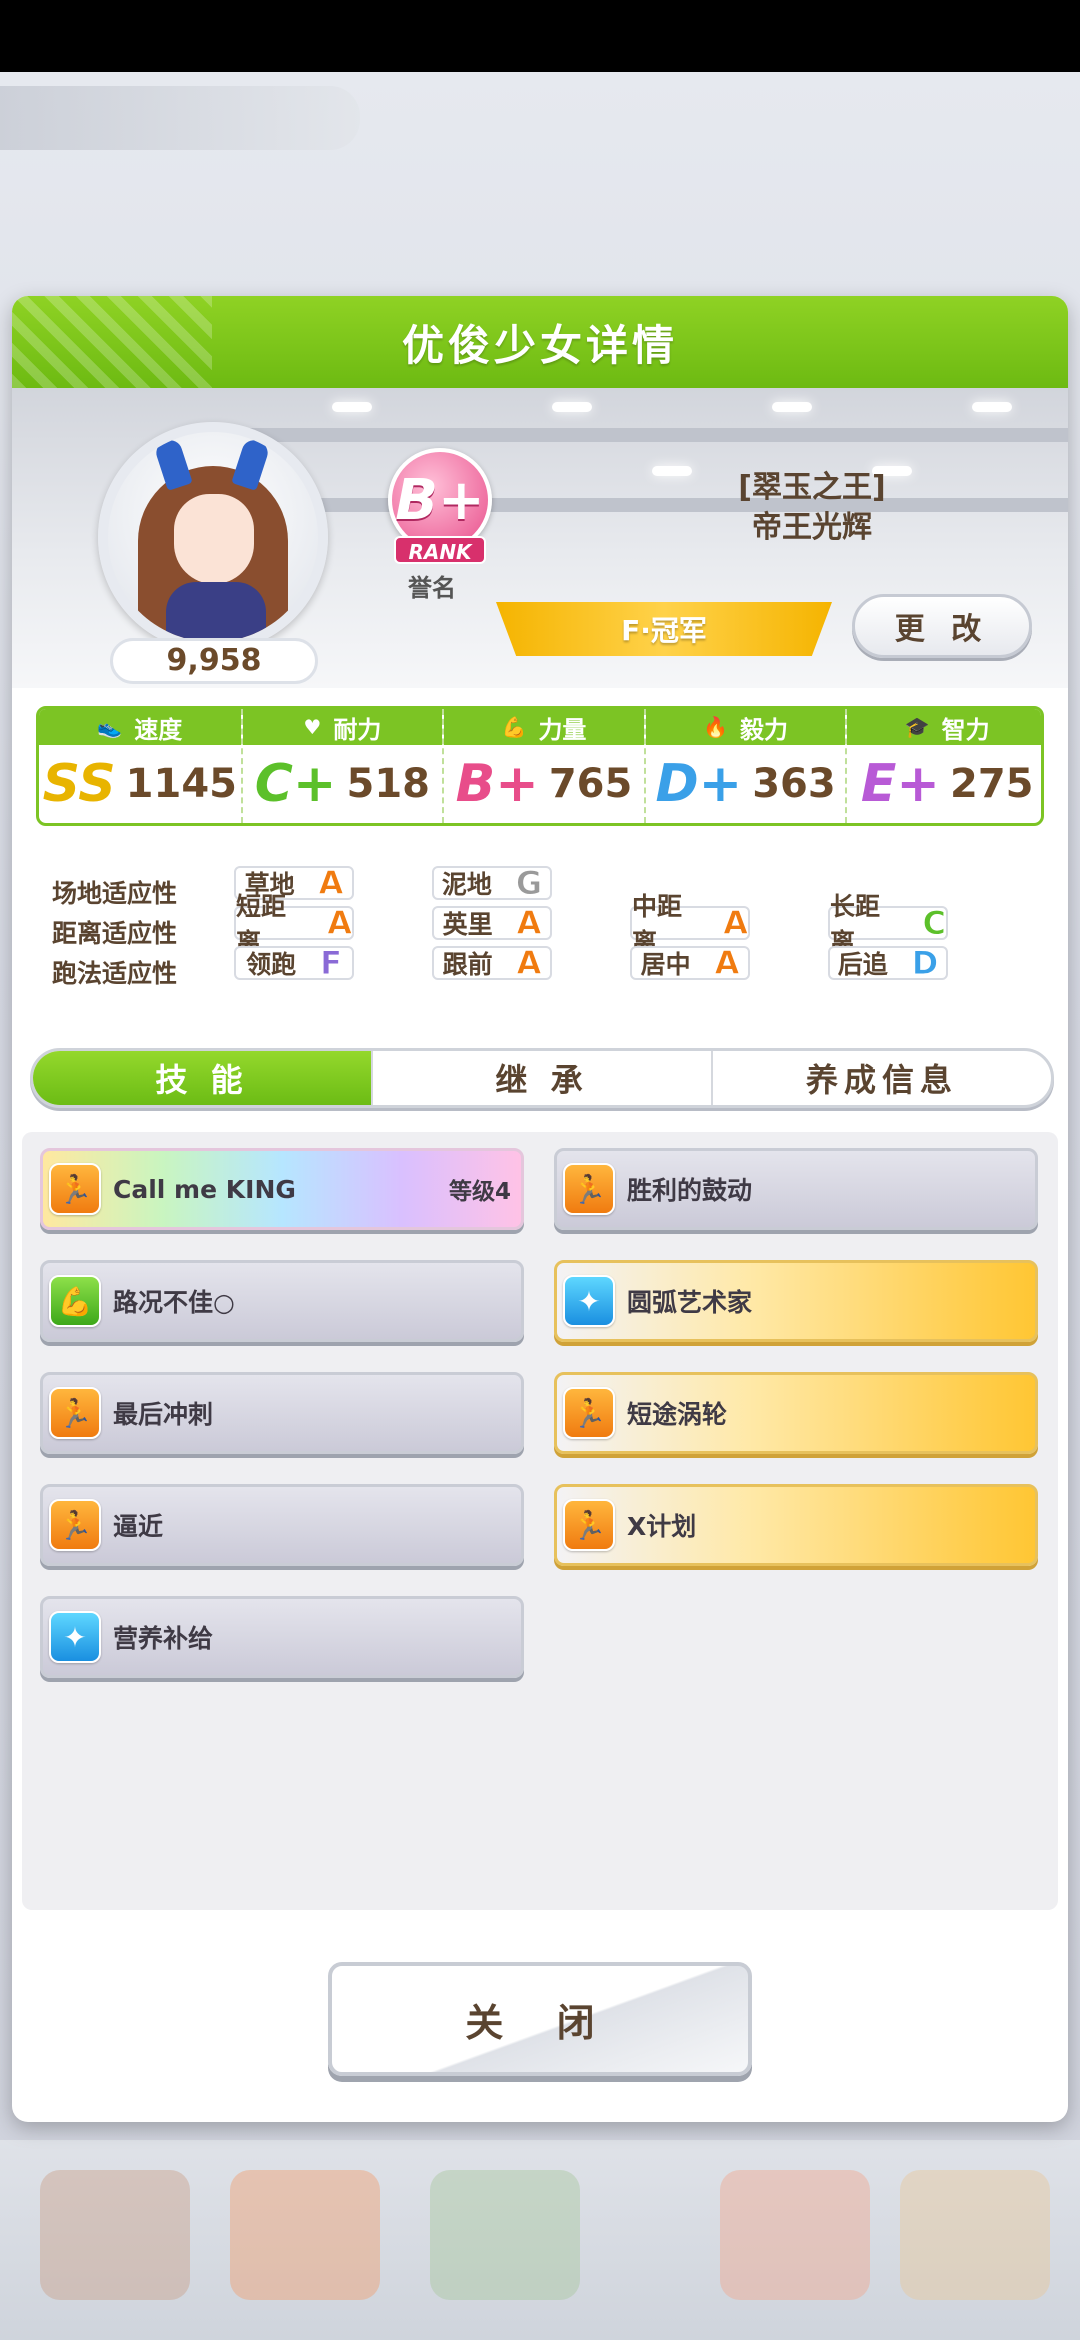 The height and width of the screenshot is (2340, 1080). I want to click on skill-item: 🏃 X计划, so click(796, 1525).